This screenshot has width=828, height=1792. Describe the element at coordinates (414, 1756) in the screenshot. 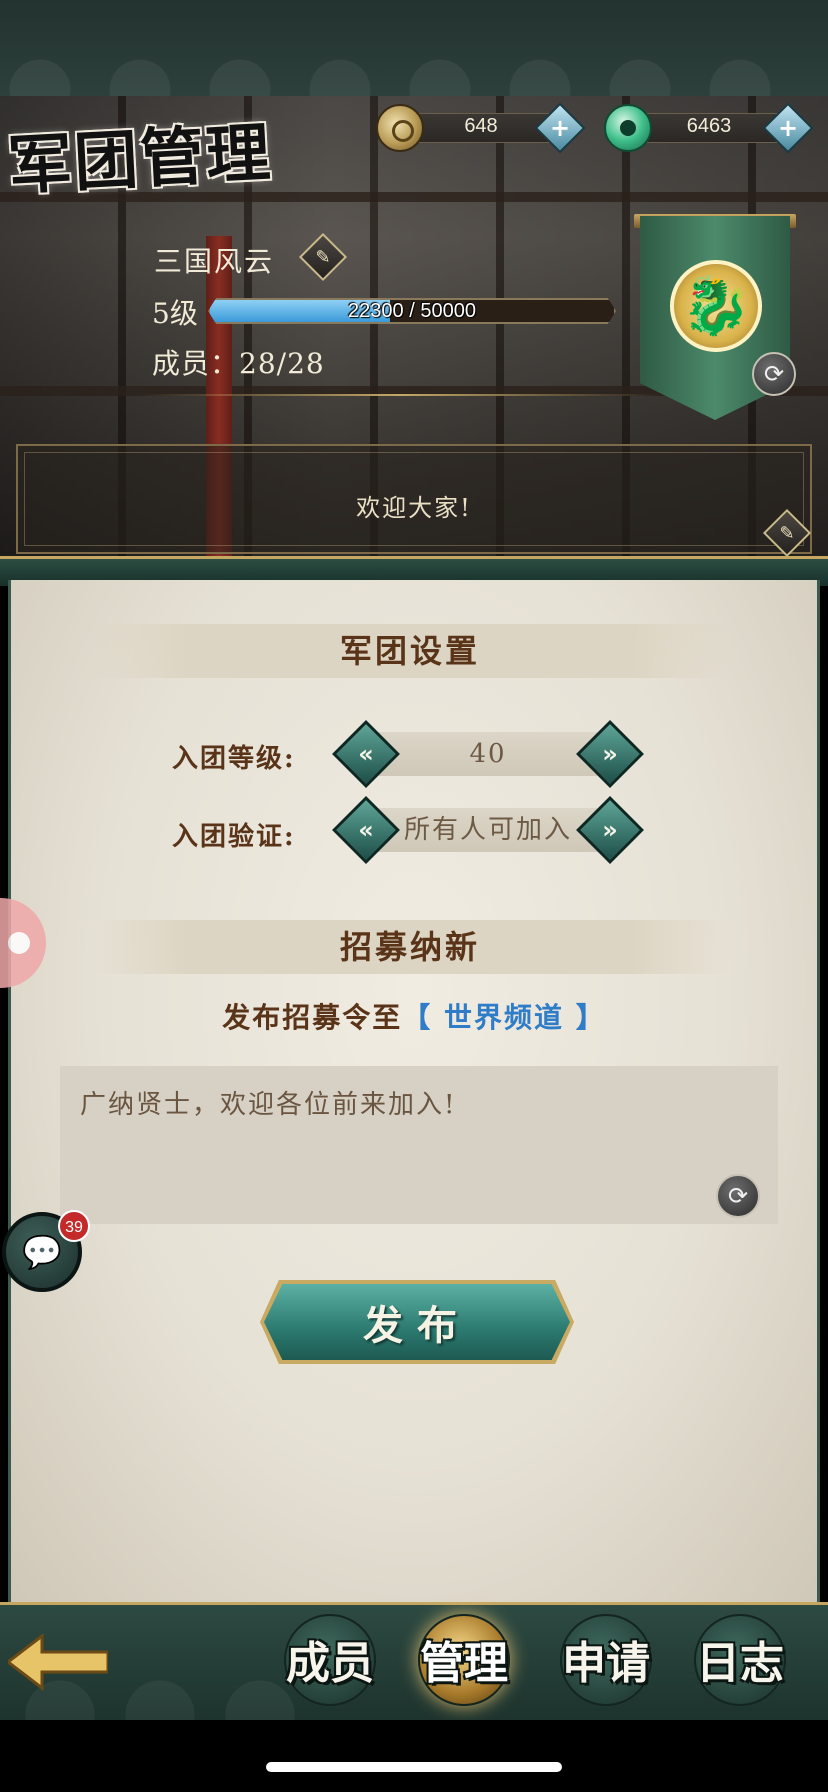

I see `home-bar-area` at that location.